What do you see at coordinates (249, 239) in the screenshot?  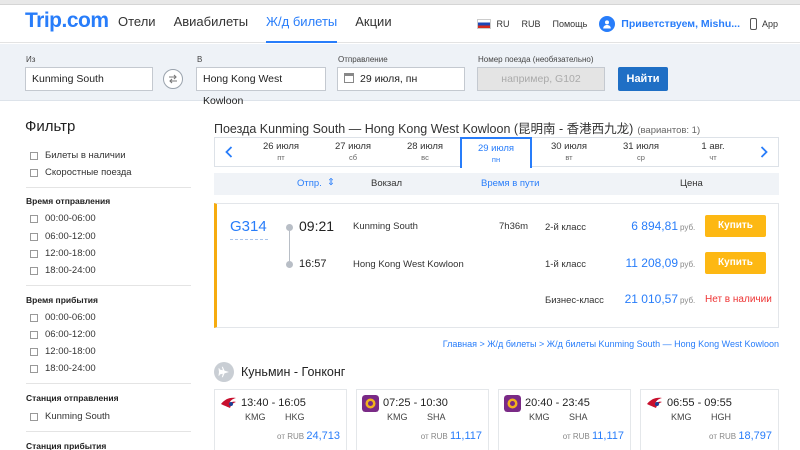 I see `train-number-underline` at bounding box center [249, 239].